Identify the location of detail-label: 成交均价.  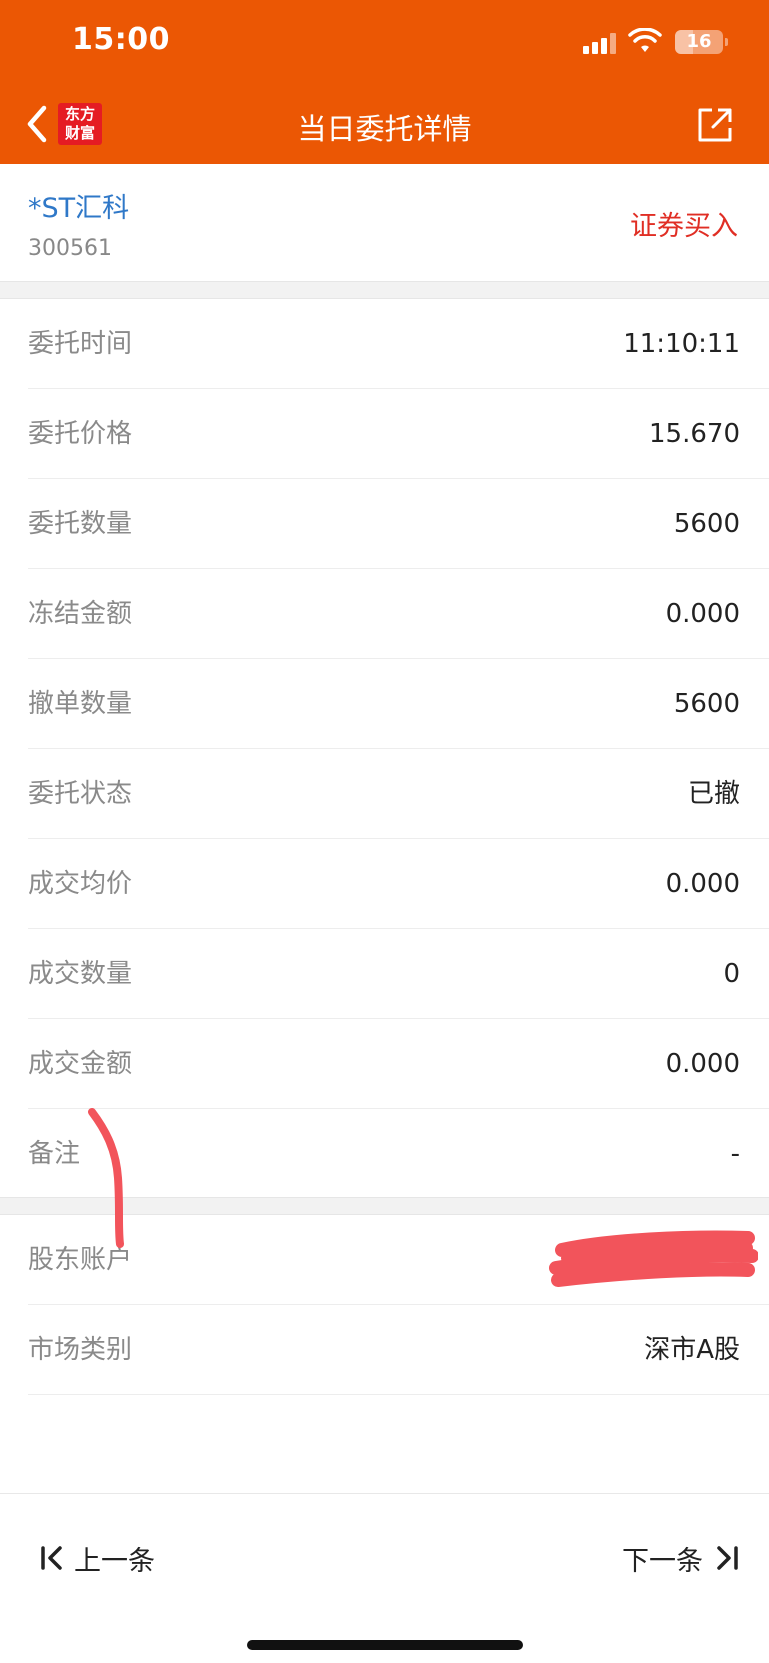
(80, 884).